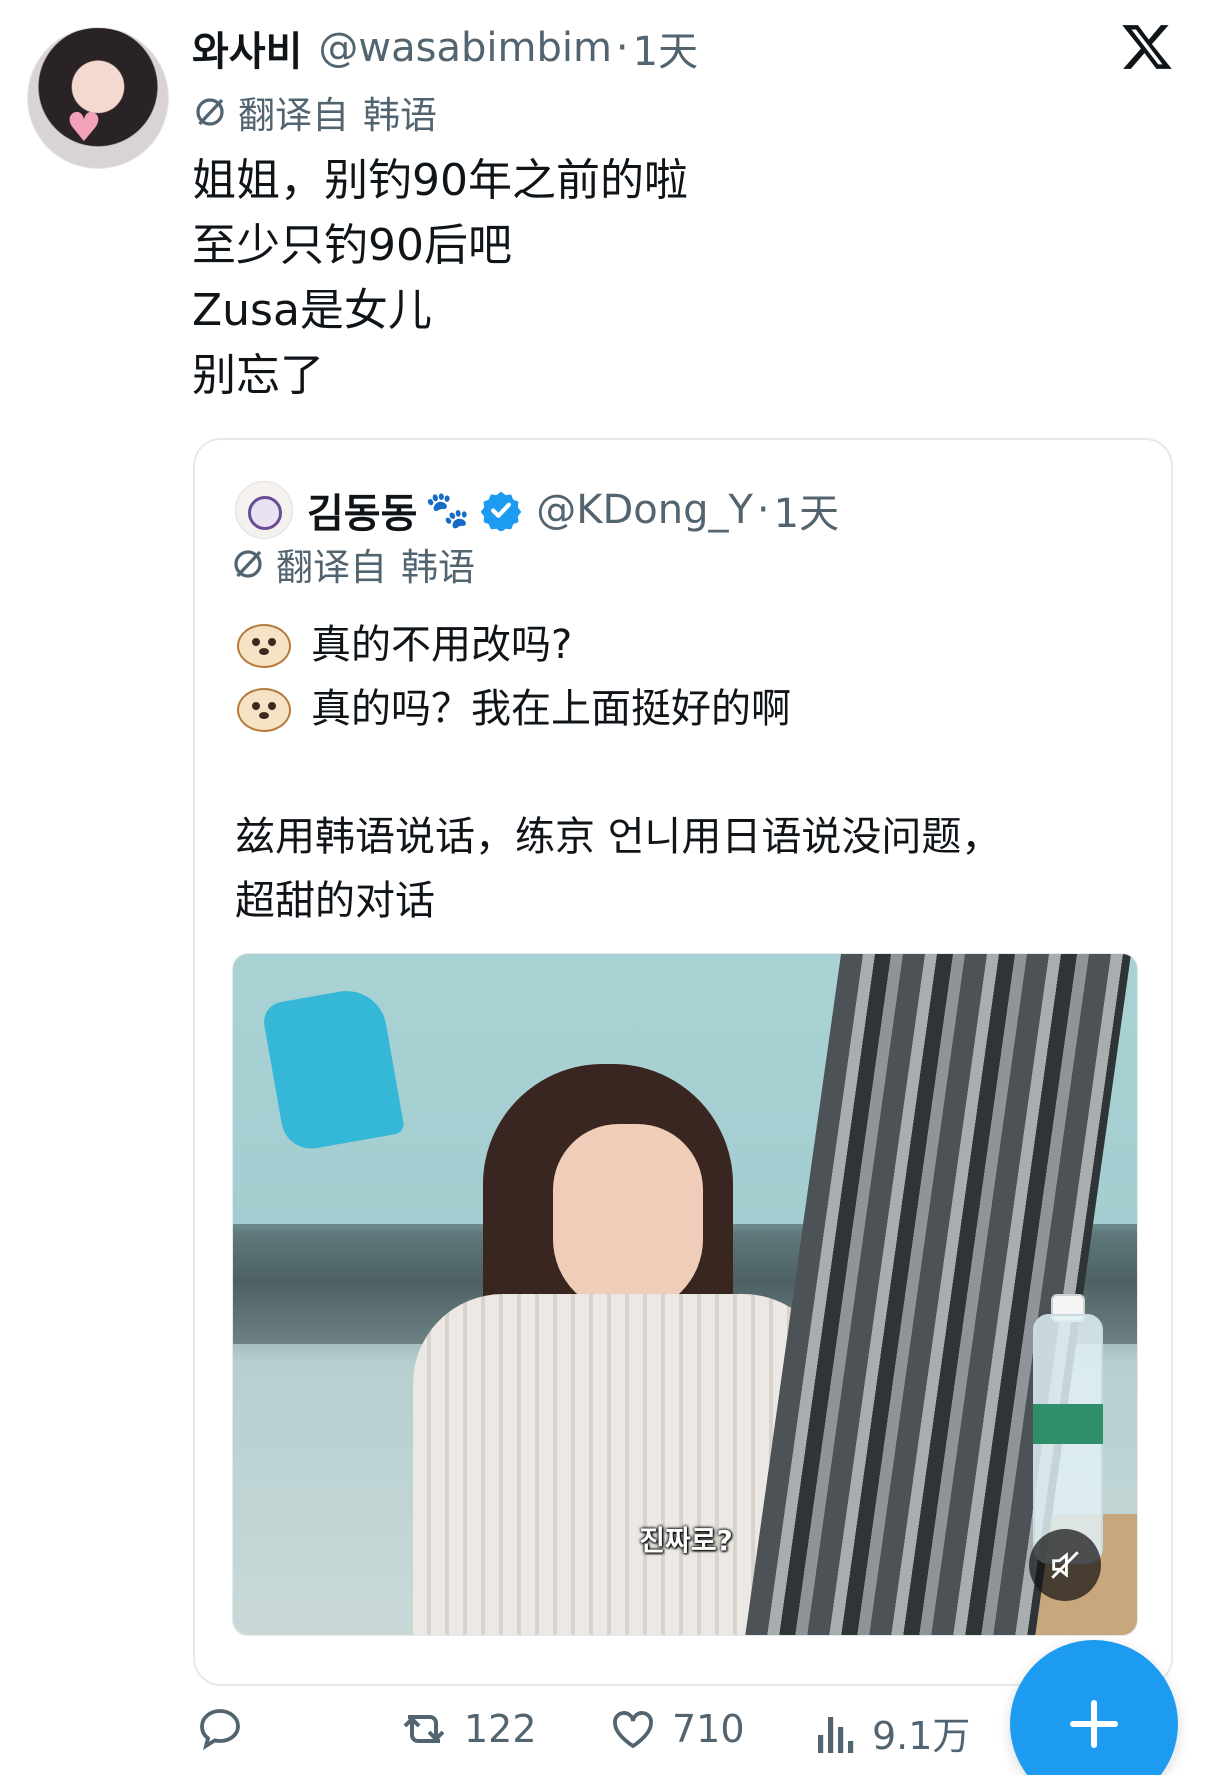  Describe the element at coordinates (708, 1729) in the screenshot. I see `like-count: 710` at that location.